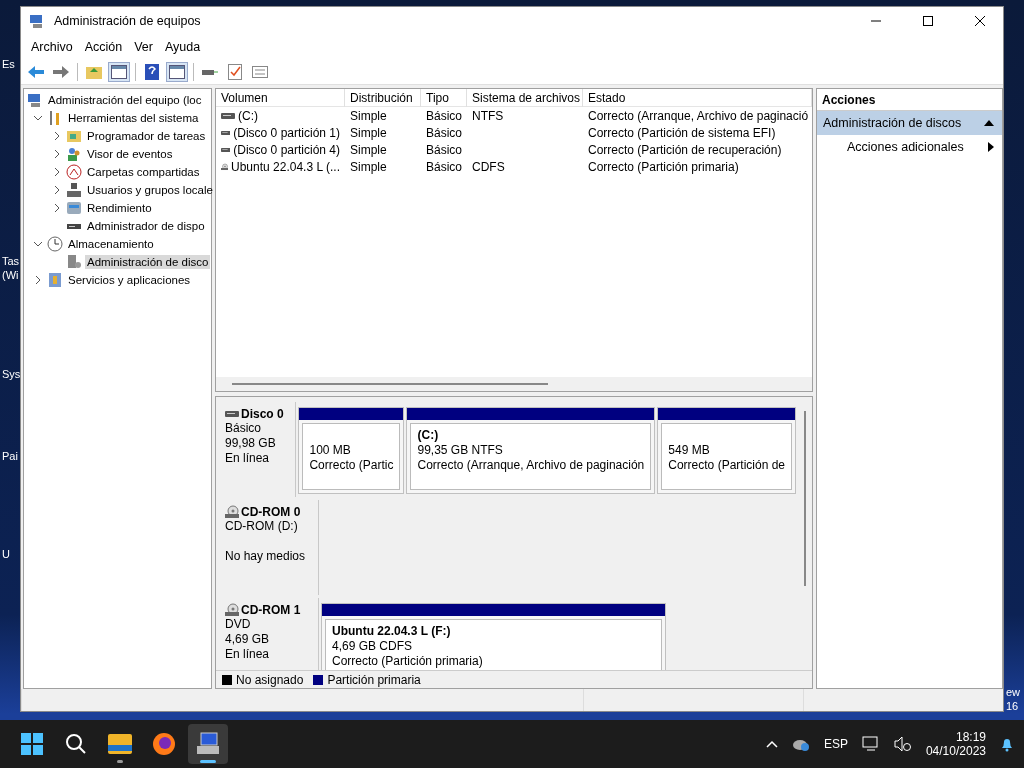 The height and width of the screenshot is (768, 1024). Describe the element at coordinates (244, 428) in the screenshot. I see `disk-info-text: Básico` at that location.